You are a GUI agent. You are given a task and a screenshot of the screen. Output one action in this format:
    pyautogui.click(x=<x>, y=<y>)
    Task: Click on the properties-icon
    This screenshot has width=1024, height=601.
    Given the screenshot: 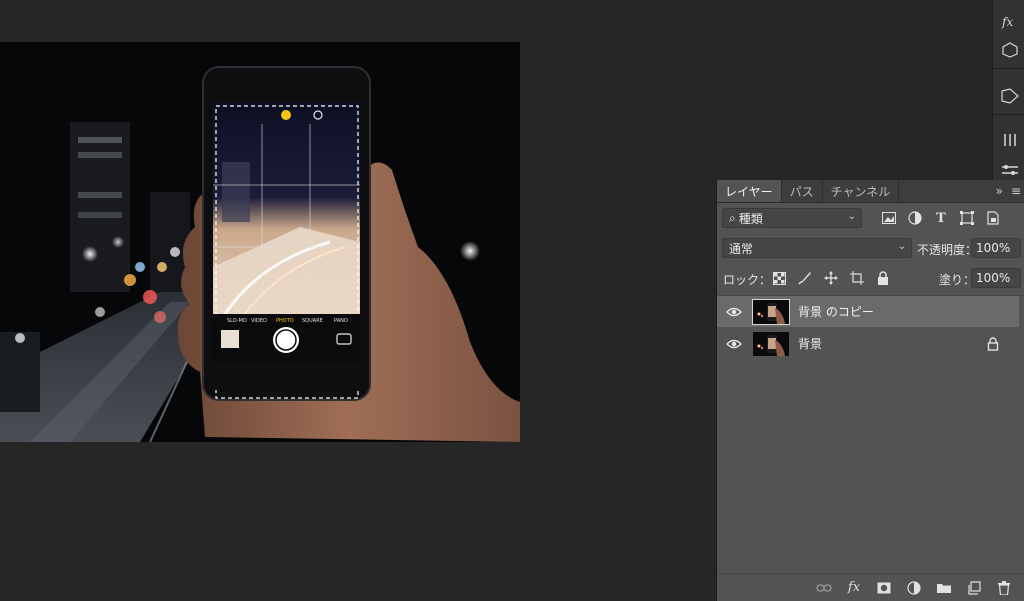 What is the action you would take?
    pyautogui.click(x=1010, y=170)
    